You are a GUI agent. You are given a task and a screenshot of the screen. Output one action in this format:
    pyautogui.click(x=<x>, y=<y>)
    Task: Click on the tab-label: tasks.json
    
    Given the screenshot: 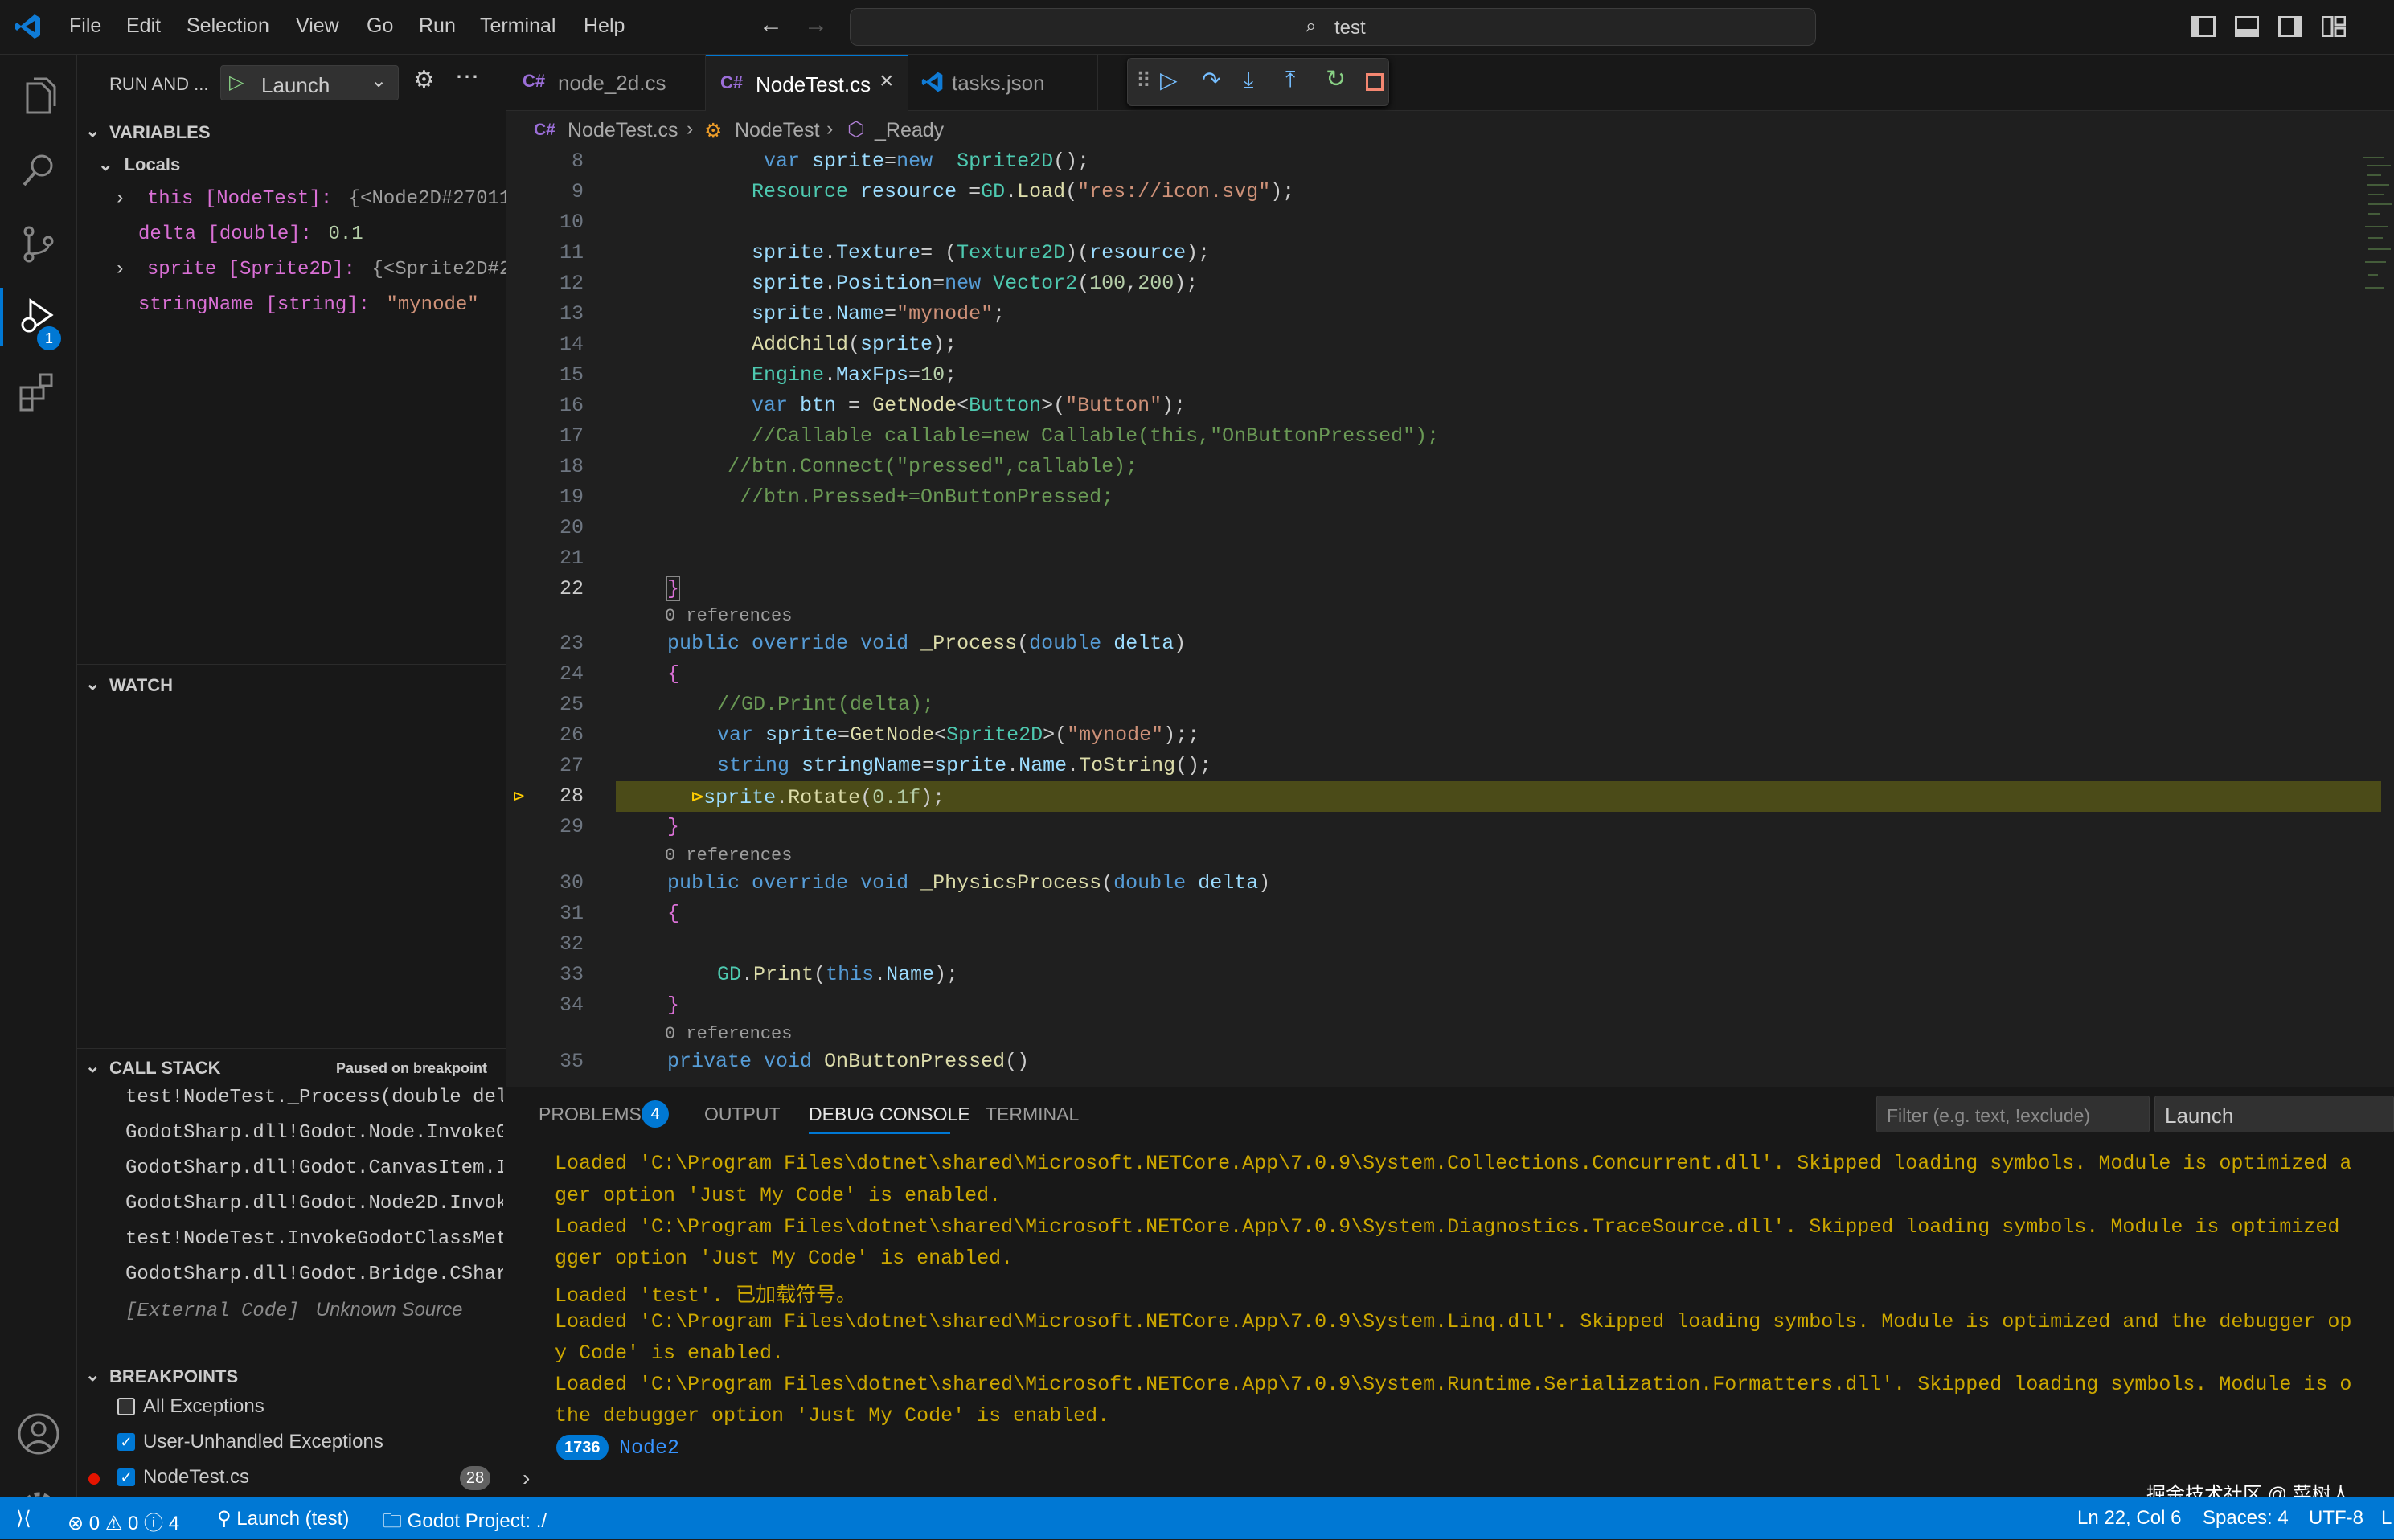 What is the action you would take?
    pyautogui.click(x=998, y=83)
    